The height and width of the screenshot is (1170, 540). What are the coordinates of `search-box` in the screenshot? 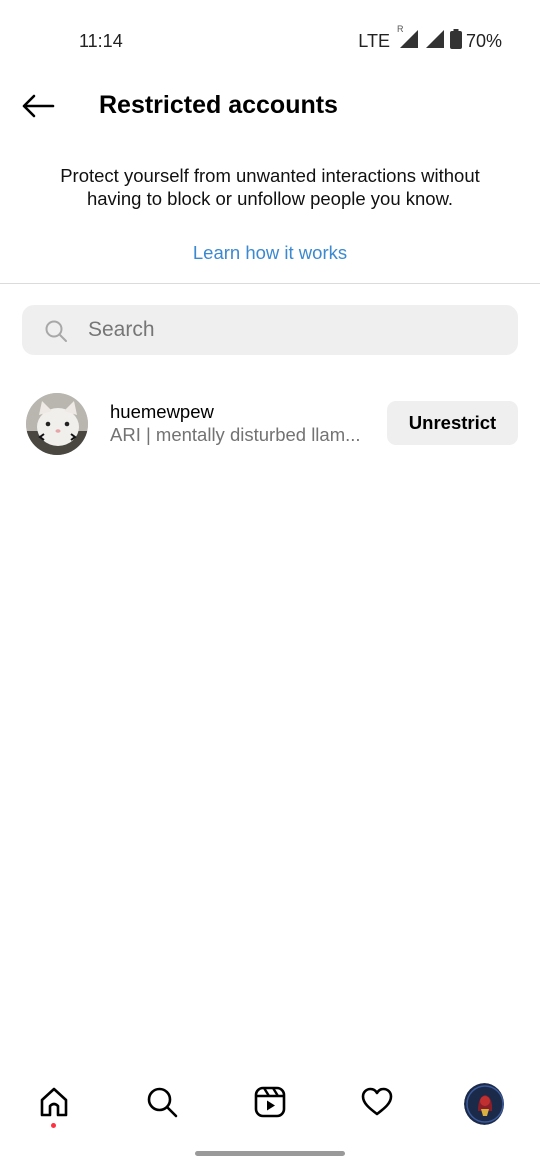 It's located at (270, 330).